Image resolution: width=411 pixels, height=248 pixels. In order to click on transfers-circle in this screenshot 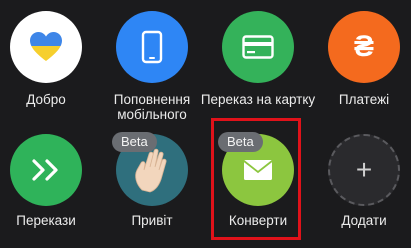, I will do `click(46, 170)`.